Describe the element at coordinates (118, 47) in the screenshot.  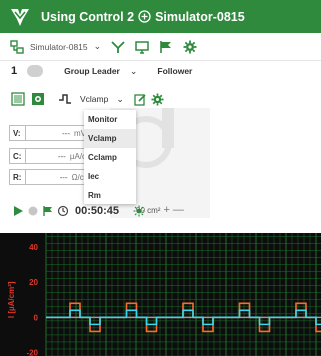
I see `antenna-icon` at that location.